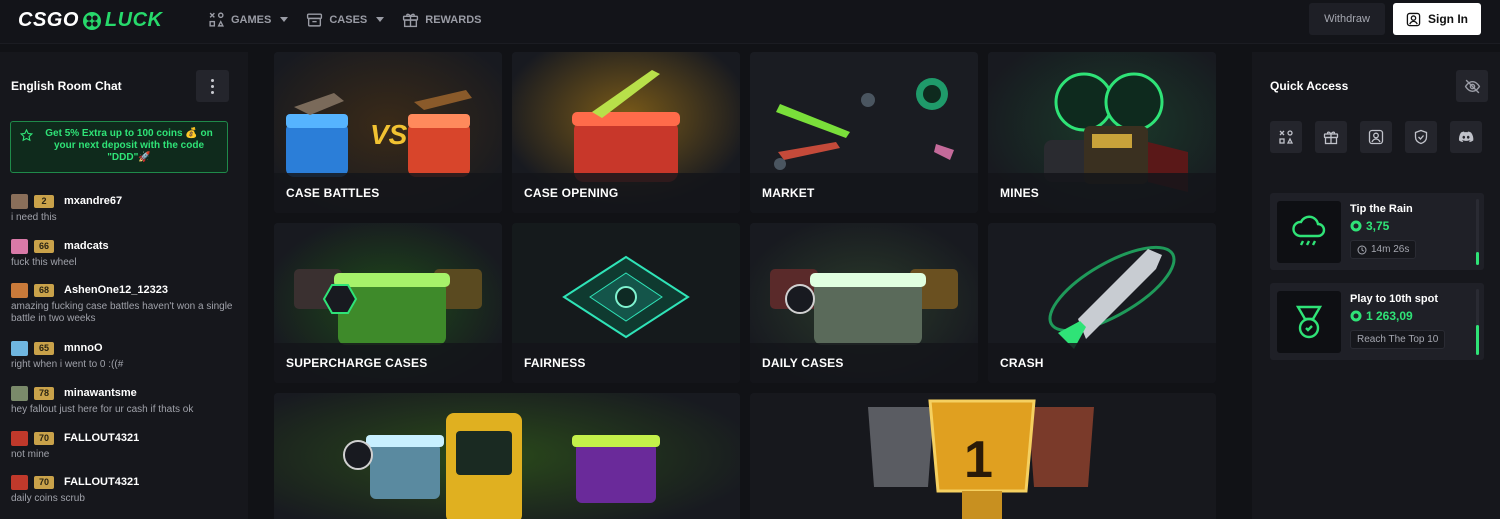 The height and width of the screenshot is (519, 1500). I want to click on chat-username: mxandre67, so click(93, 201).